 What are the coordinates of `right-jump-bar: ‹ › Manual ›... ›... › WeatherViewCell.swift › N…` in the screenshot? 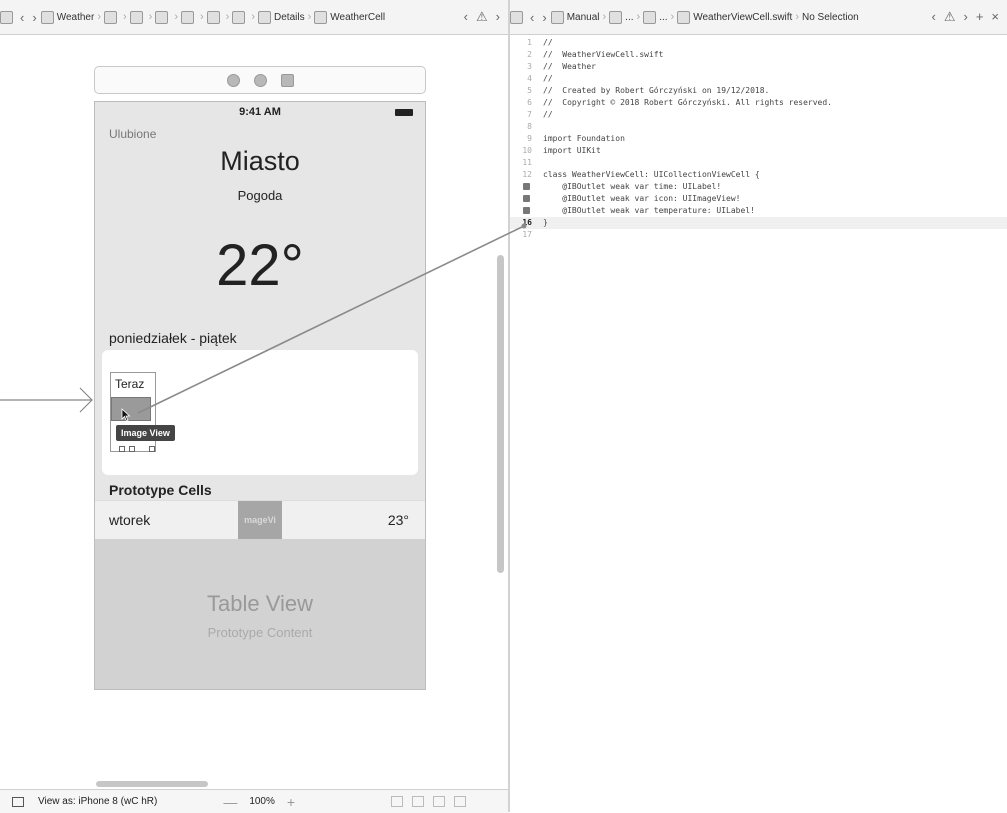 It's located at (758, 17).